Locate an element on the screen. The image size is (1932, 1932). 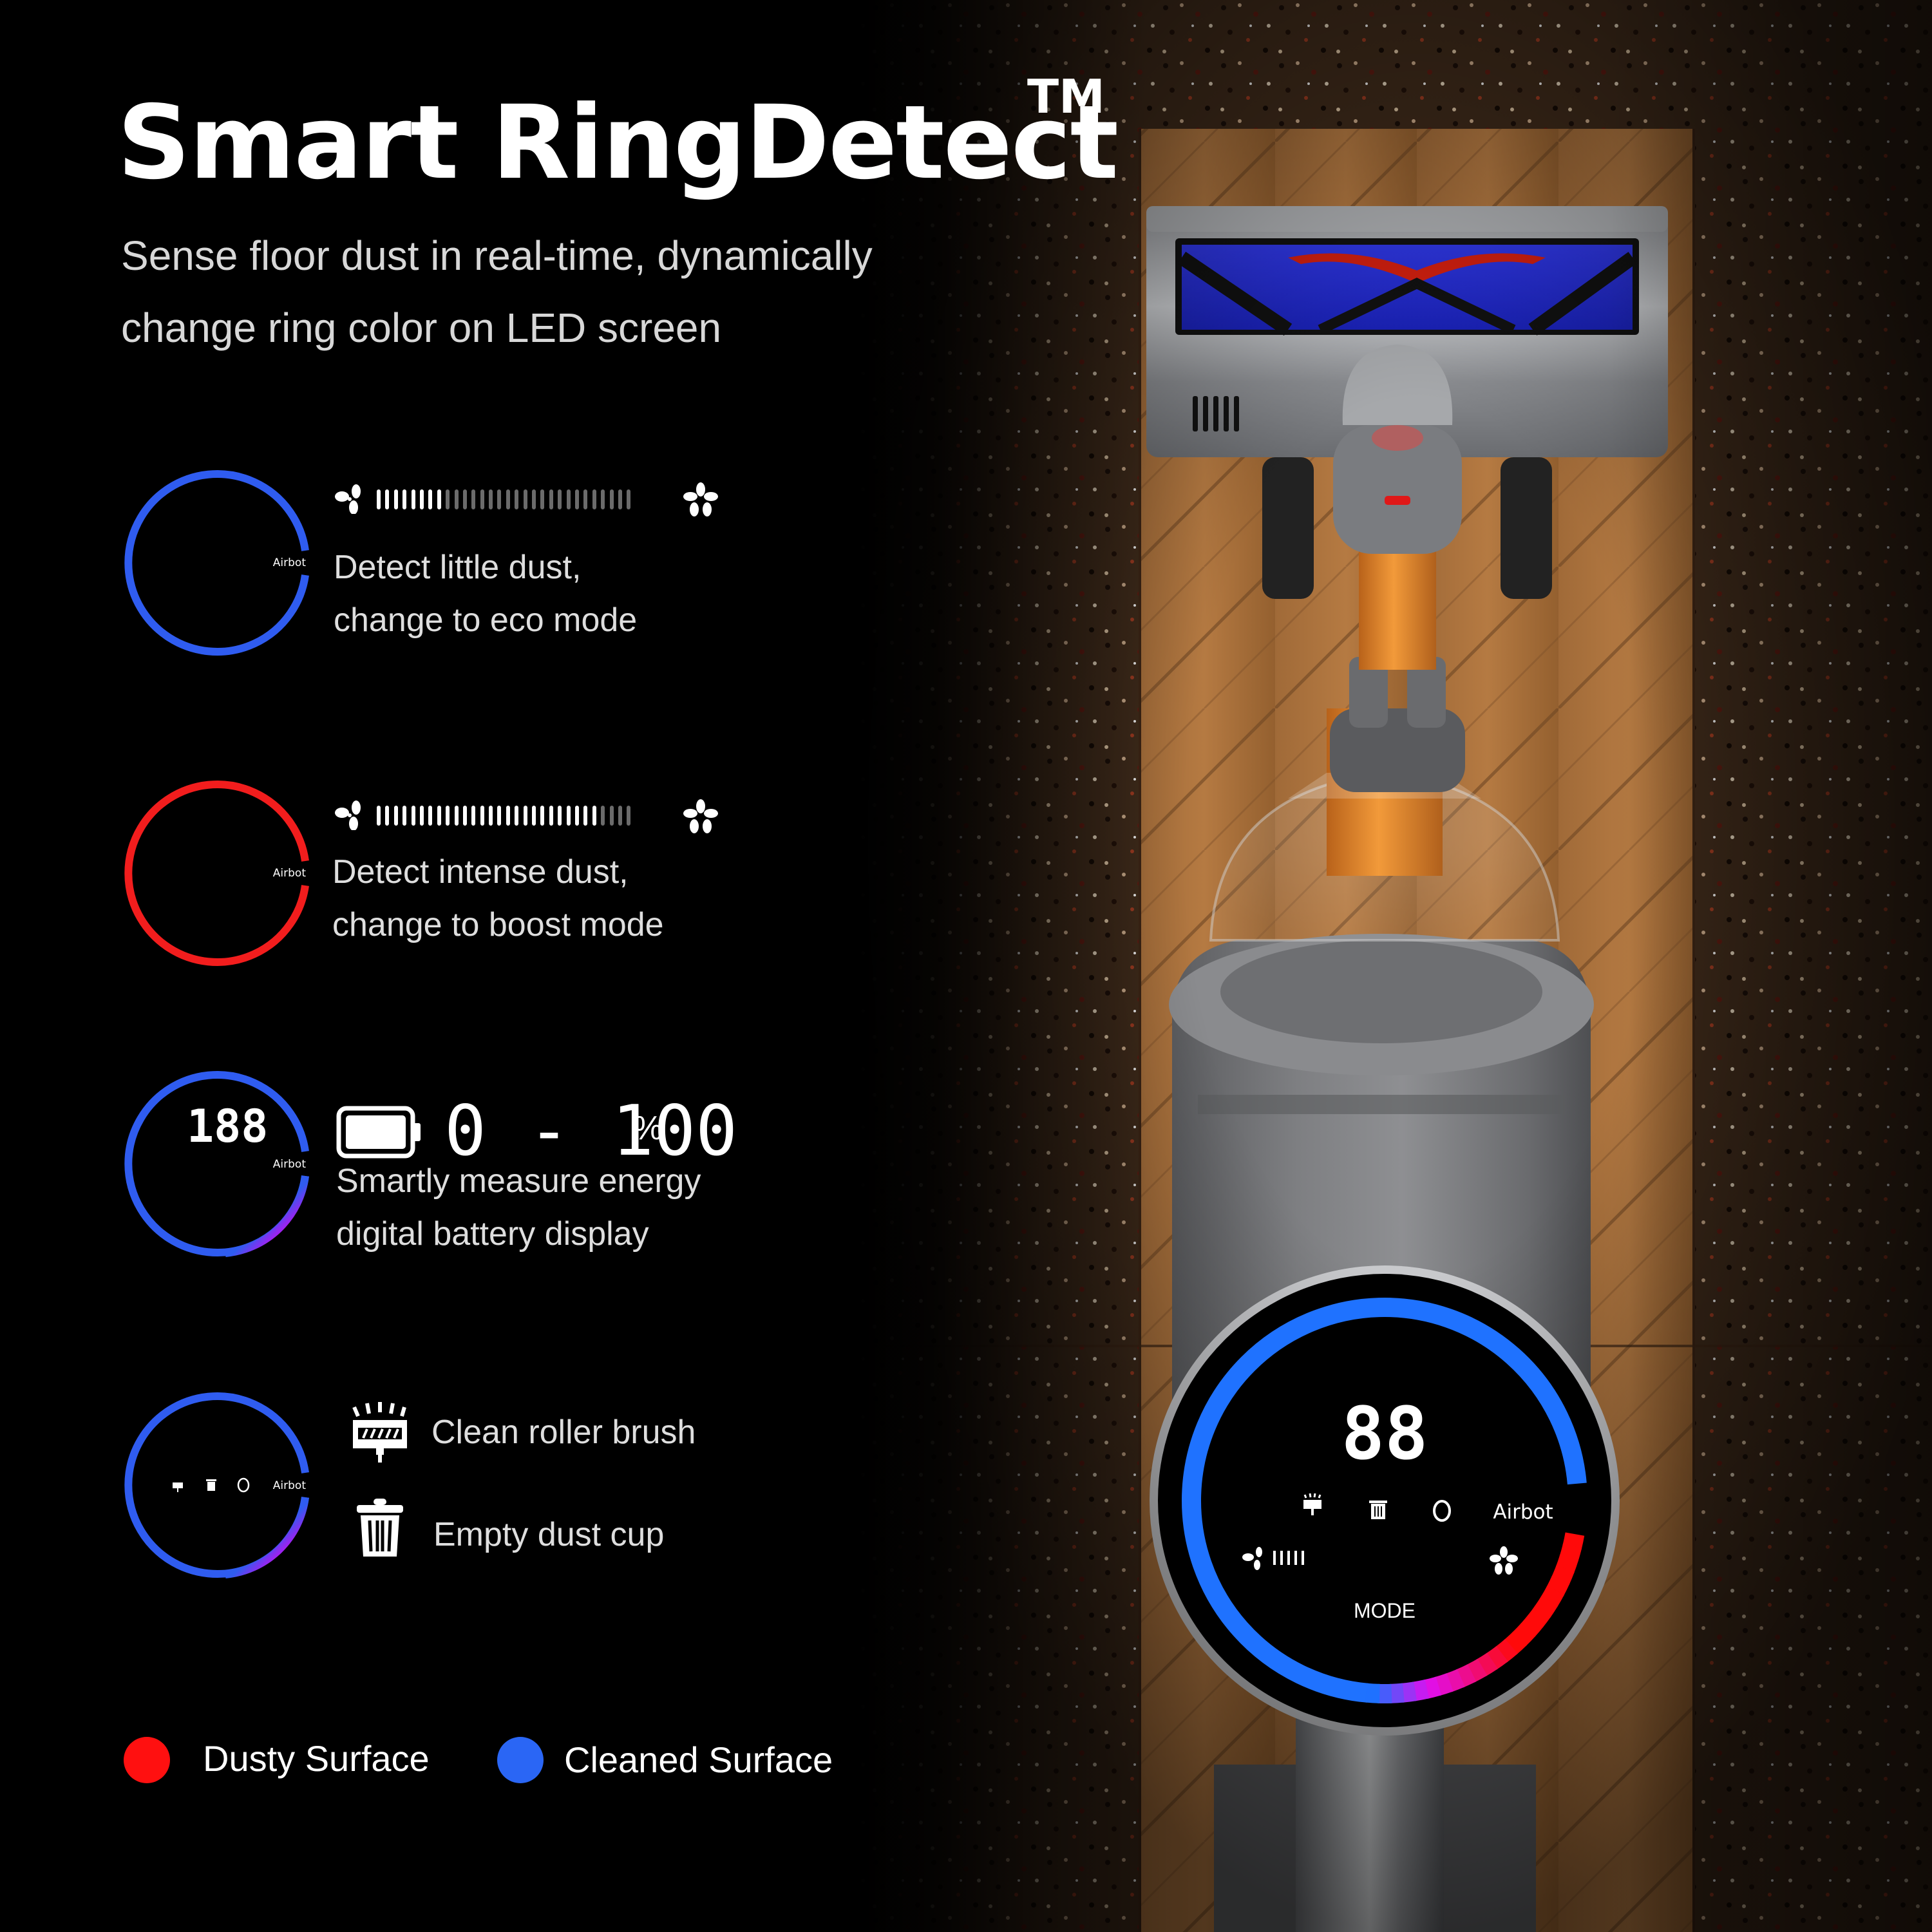
ring-brush-icon is located at coordinates (178, 1487).